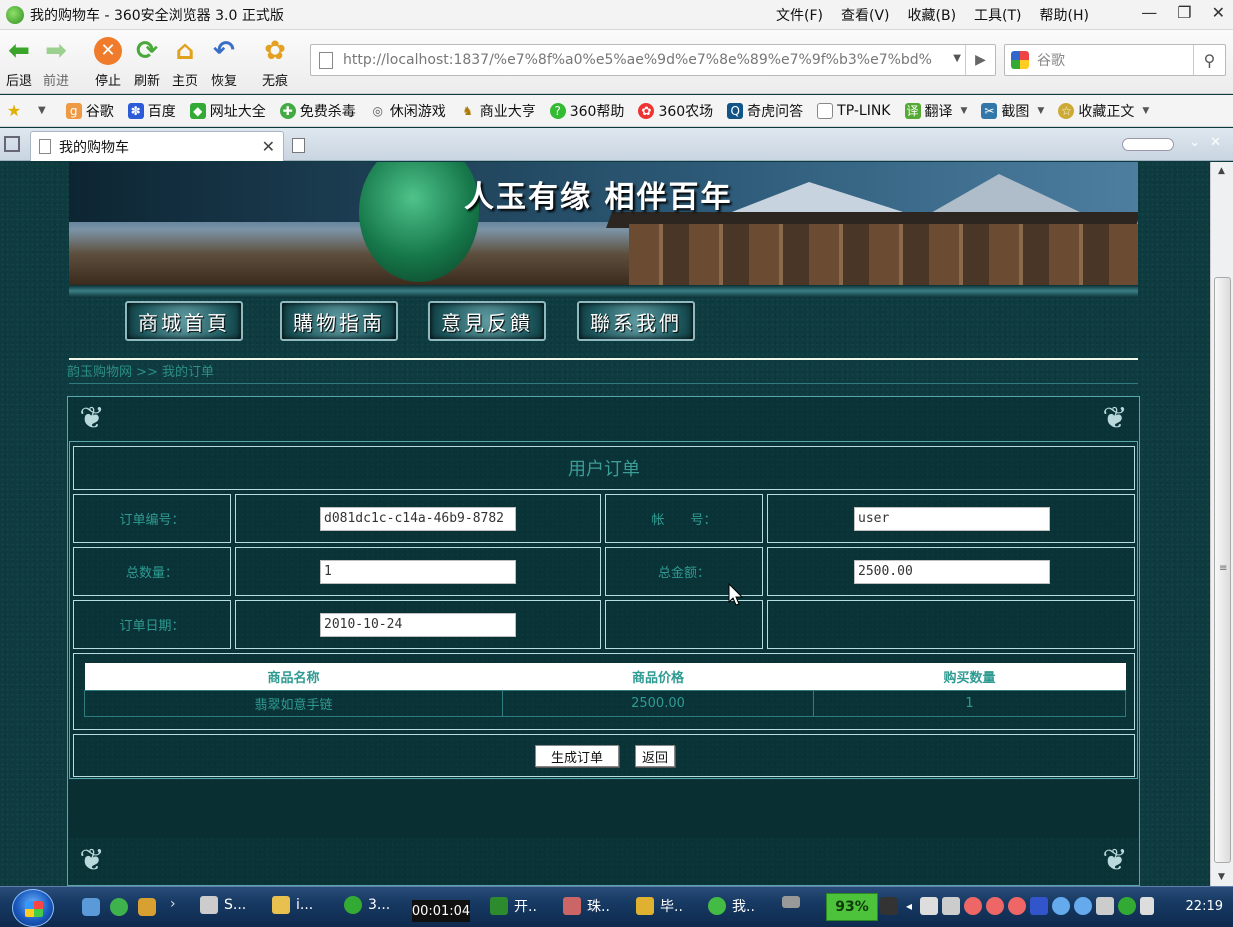 The height and width of the screenshot is (927, 1233). What do you see at coordinates (794, 902) in the screenshot?
I see `keyboard-icon` at bounding box center [794, 902].